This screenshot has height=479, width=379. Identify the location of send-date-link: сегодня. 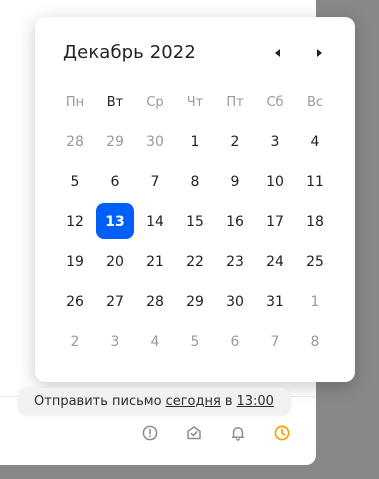
(193, 401).